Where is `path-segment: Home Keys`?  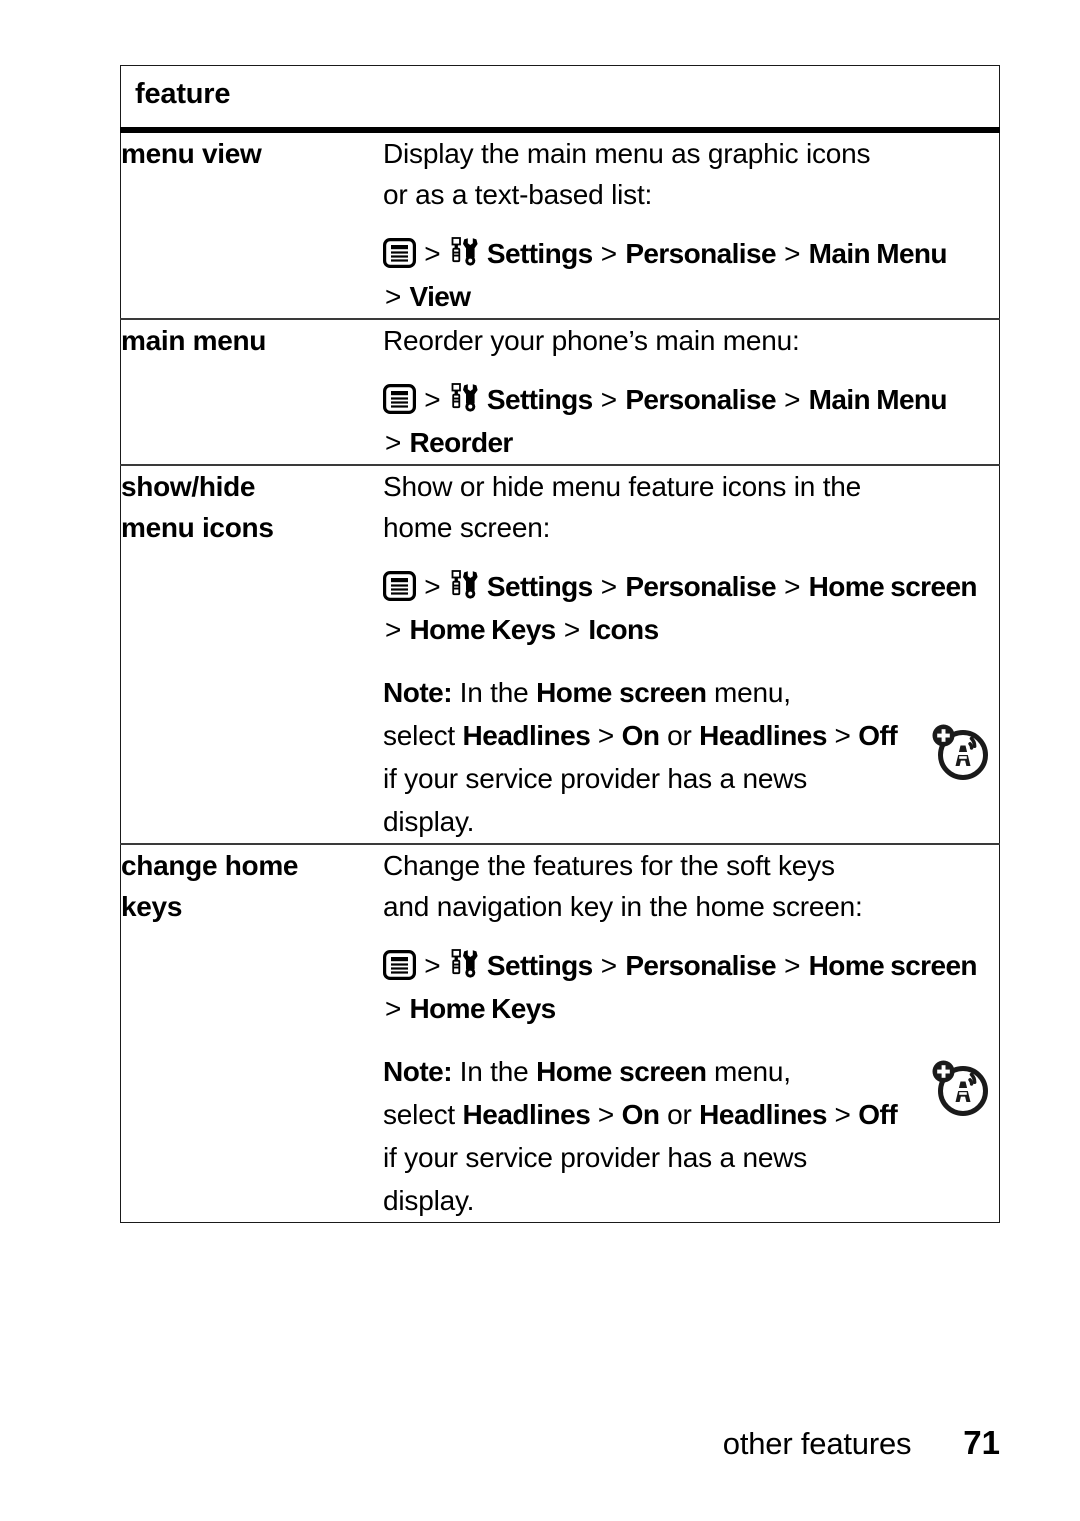 path-segment: Home Keys is located at coordinates (483, 629).